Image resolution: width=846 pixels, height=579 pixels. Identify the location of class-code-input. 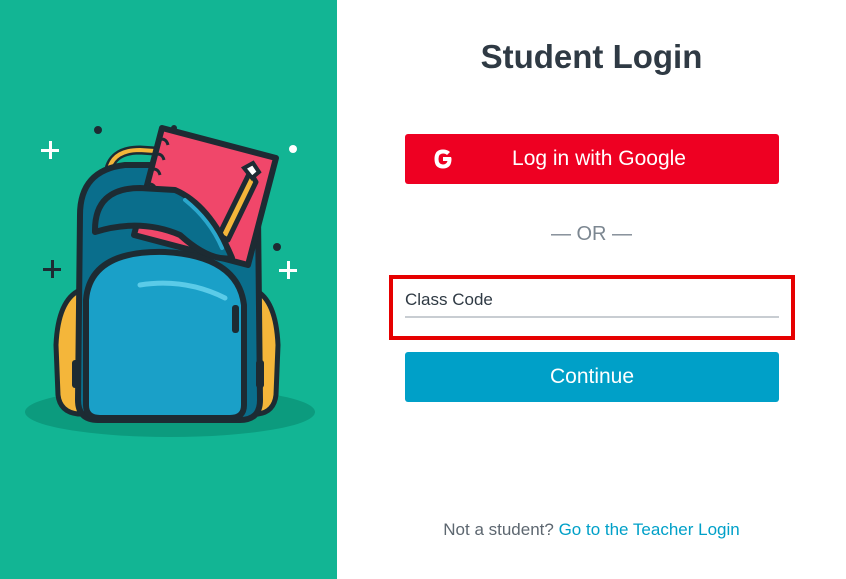
(592, 301).